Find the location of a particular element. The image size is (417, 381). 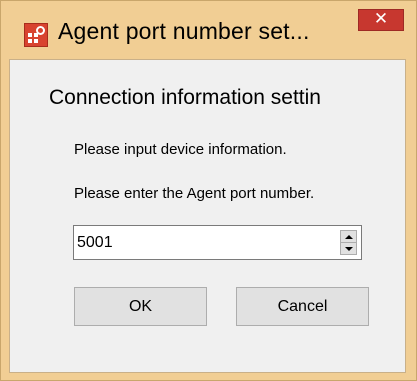

spin-up-button is located at coordinates (348, 237).